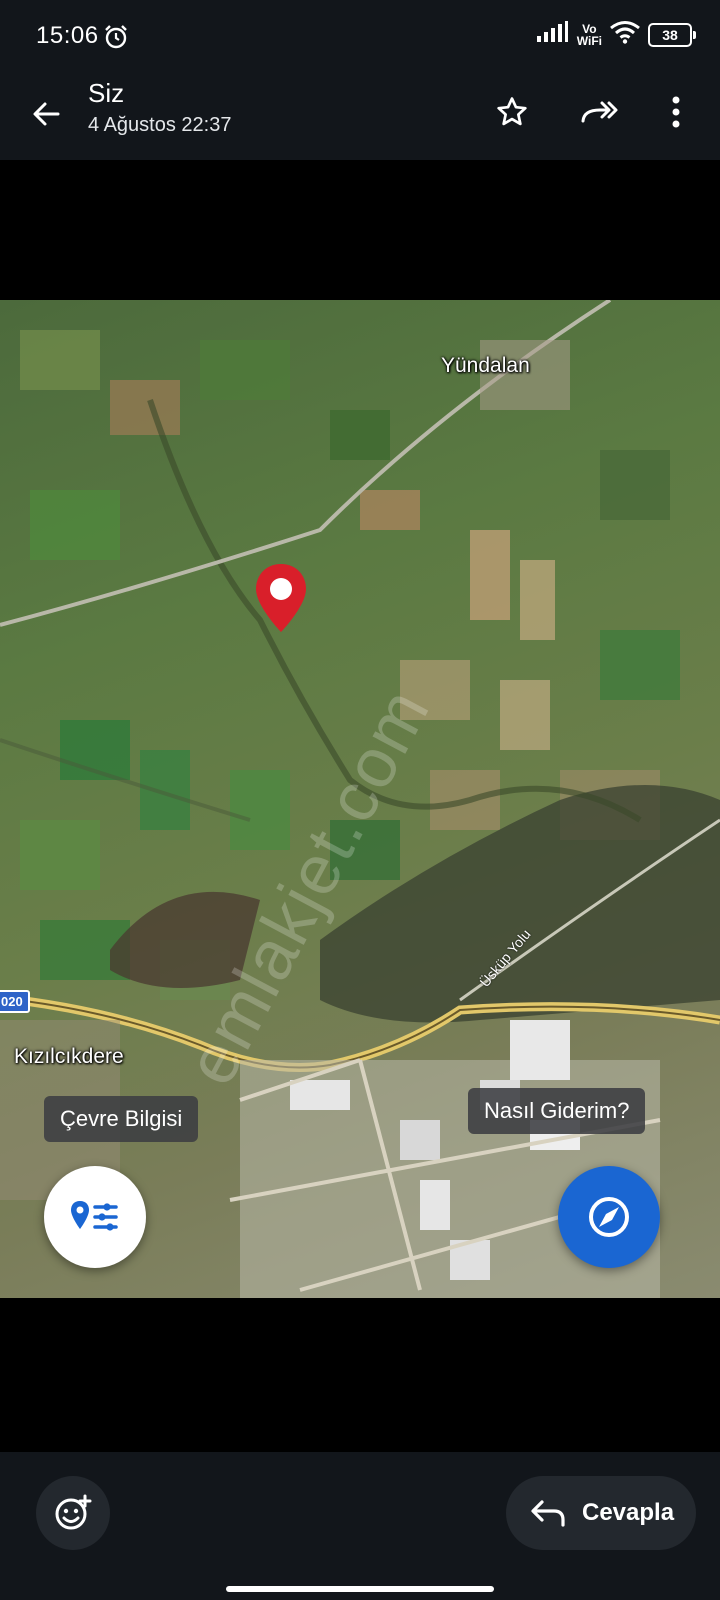 This screenshot has height=1600, width=720. What do you see at coordinates (121, 1119) in the screenshot?
I see `nearby-info-chip: Çevre Bilgisi` at bounding box center [121, 1119].